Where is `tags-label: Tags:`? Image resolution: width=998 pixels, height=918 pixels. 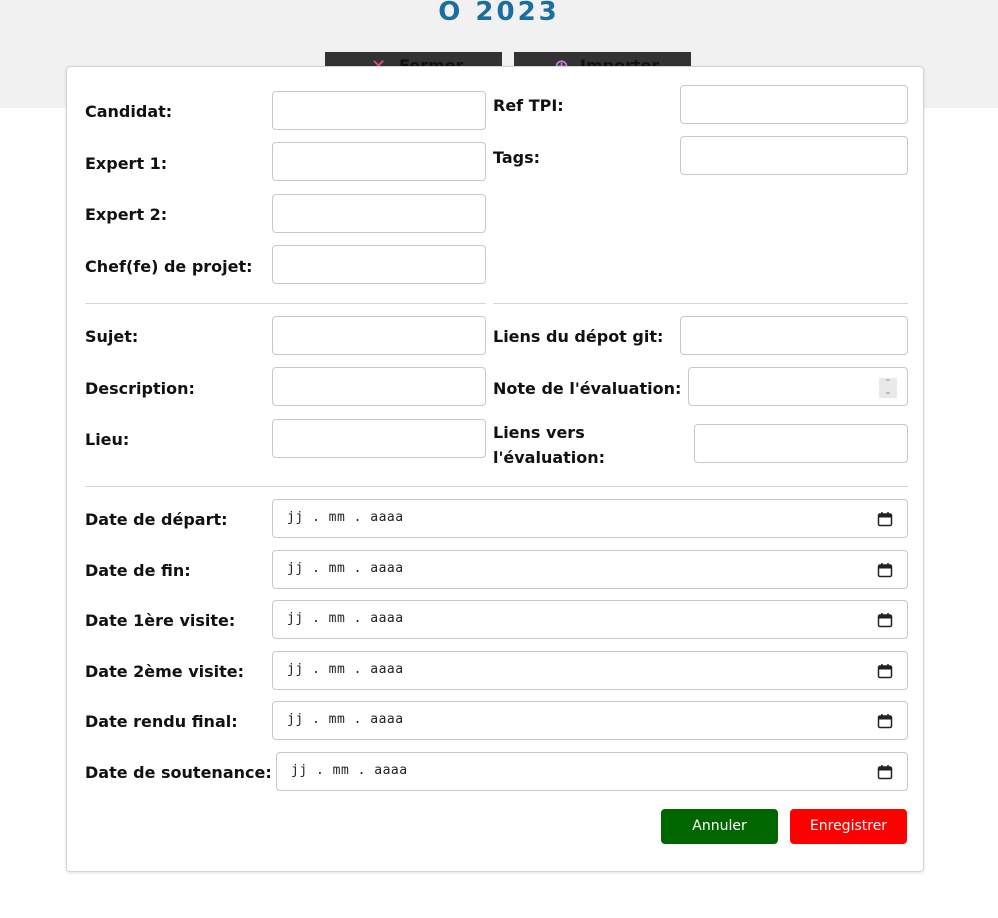 tags-label: Tags: is located at coordinates (517, 157).